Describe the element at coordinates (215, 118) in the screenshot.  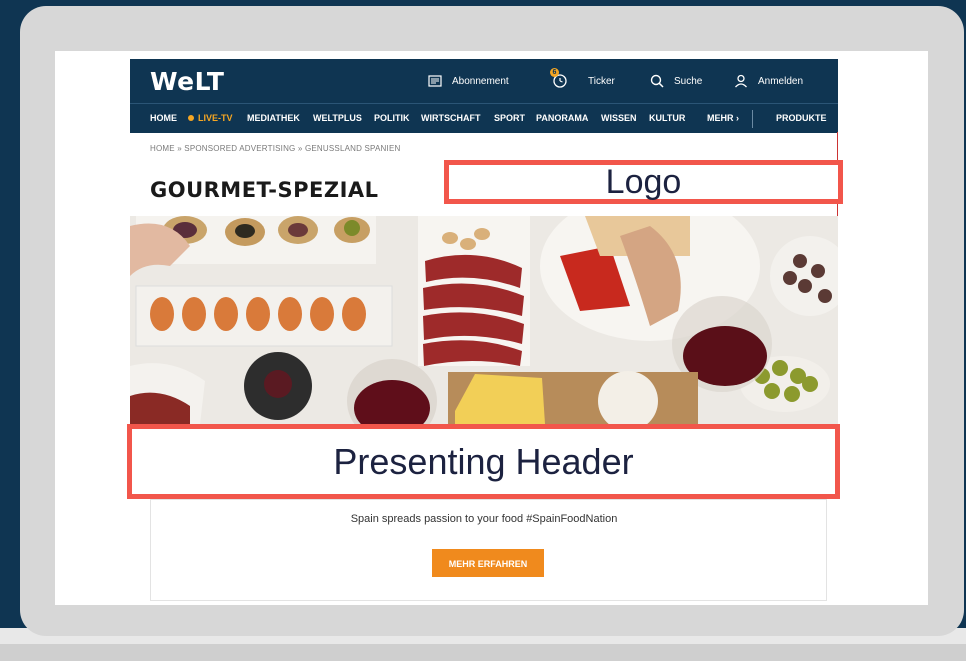
I see `nav-live-tv-label: LIVE-TV` at that location.